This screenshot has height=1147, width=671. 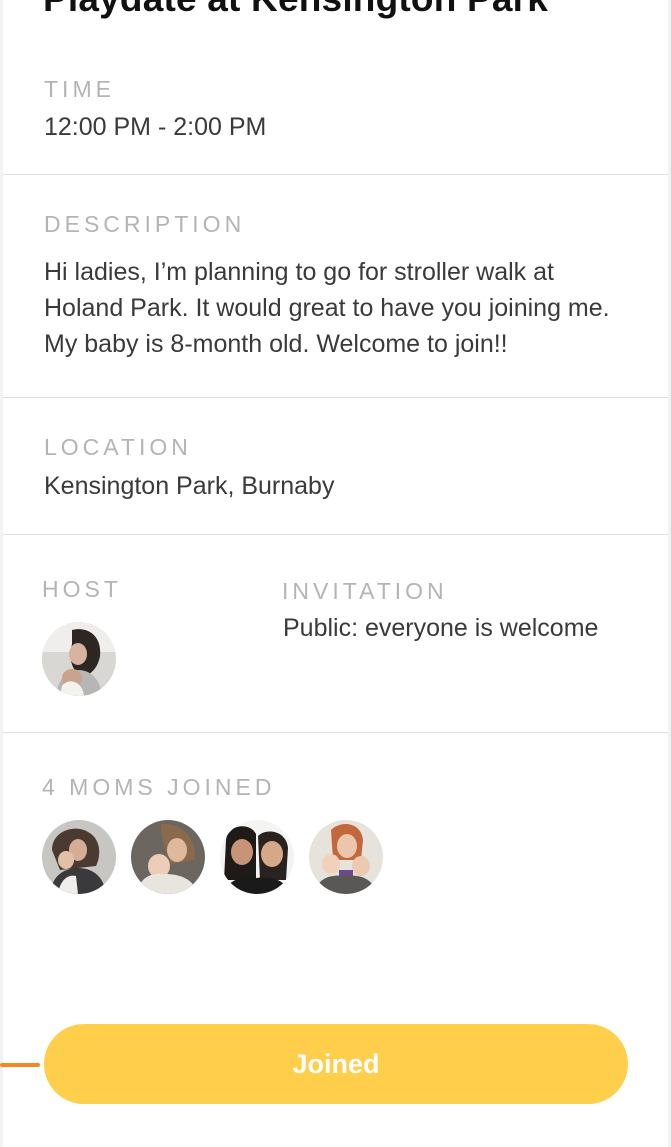 I want to click on host-label: HOST, so click(x=82, y=589).